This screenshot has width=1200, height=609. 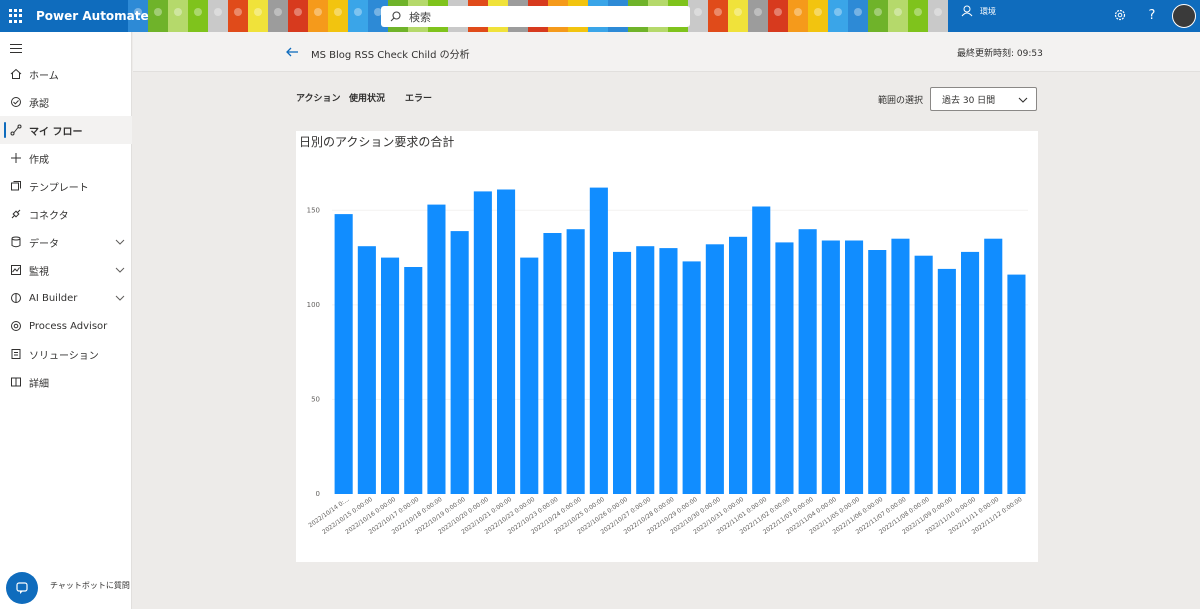 I want to click on sidebar-item-process-advisor: Process Advisor, so click(x=66, y=326).